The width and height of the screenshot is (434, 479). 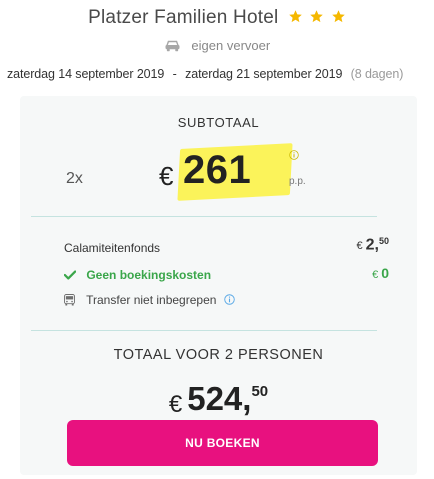 I want to click on book-now-button: NU BOEKEN, so click(x=222, y=443).